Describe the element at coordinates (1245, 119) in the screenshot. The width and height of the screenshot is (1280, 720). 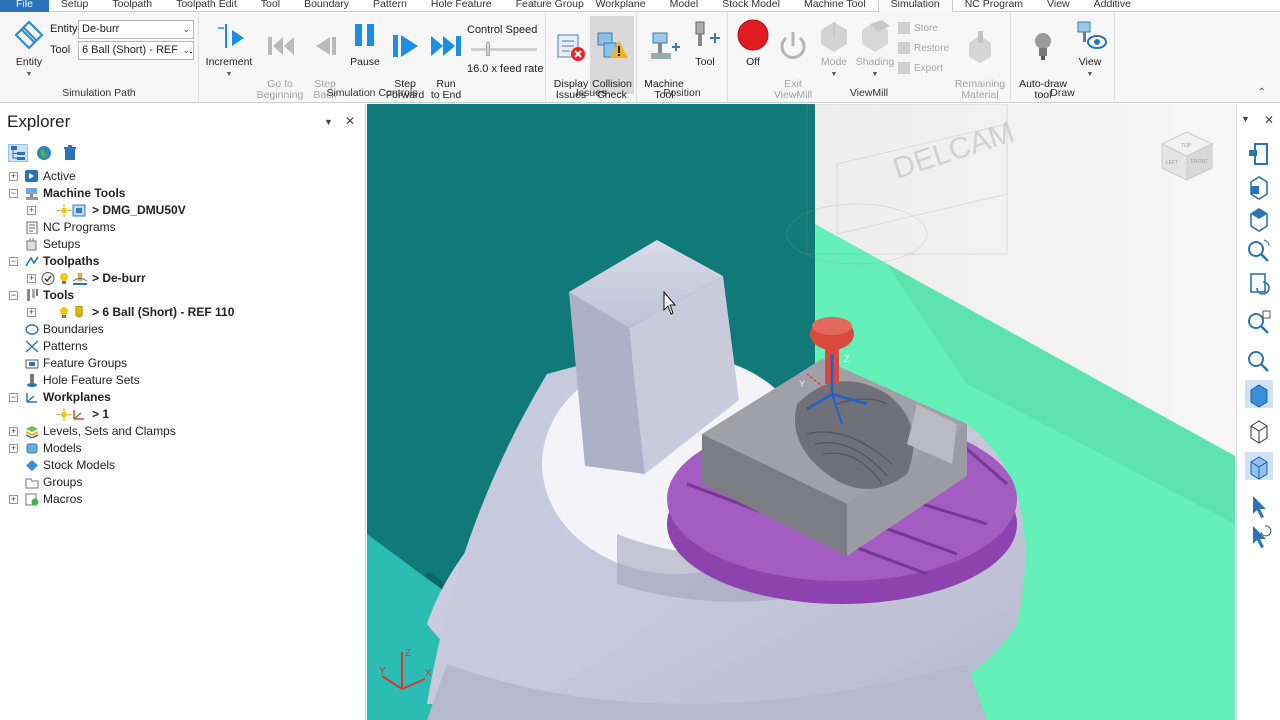
I see `toolbar-dropdown-icon: ▼` at that location.